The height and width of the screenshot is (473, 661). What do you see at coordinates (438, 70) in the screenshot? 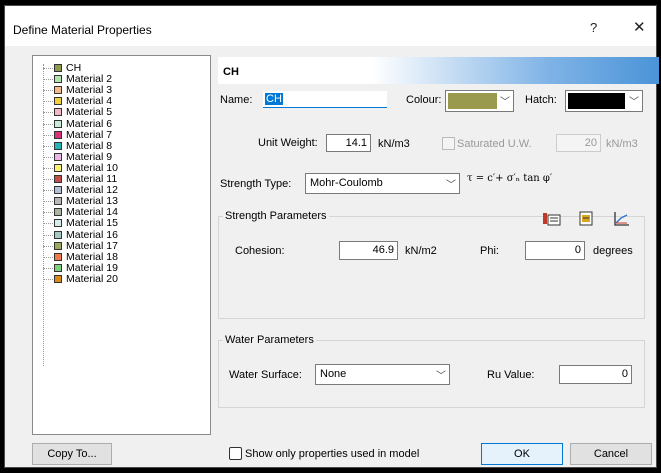
I see `material-header: CH` at bounding box center [438, 70].